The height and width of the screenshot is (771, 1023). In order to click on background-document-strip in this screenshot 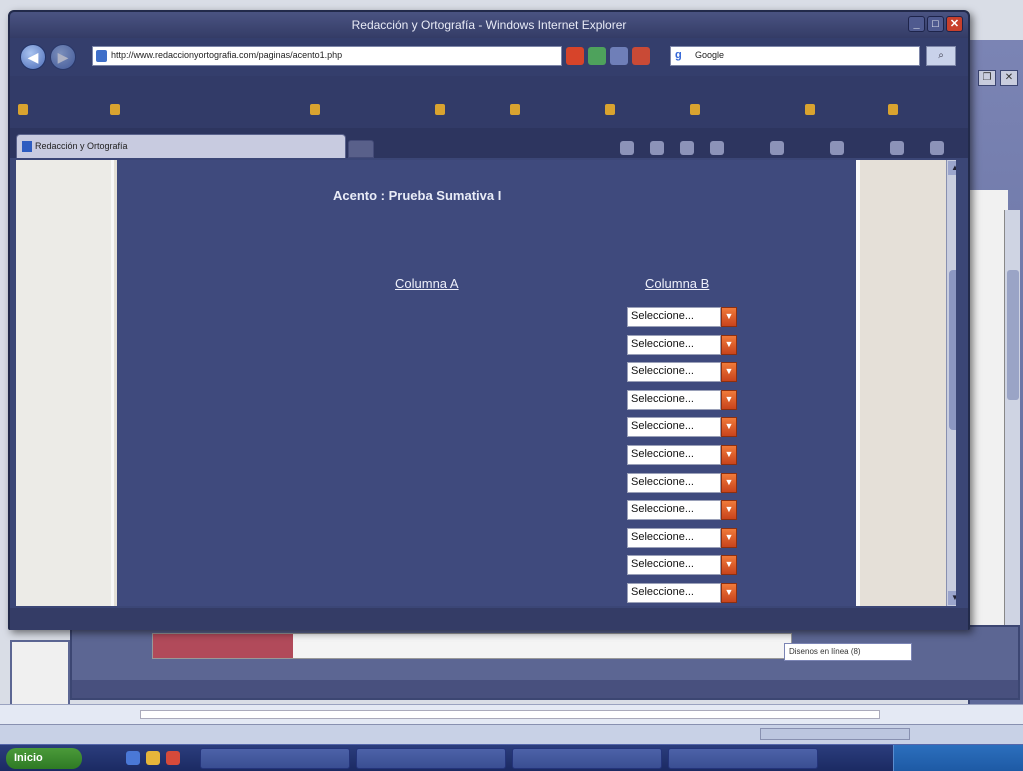, I will do `click(472, 646)`.